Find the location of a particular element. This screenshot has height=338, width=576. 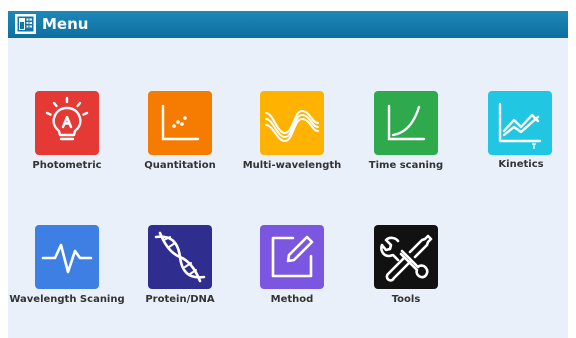

wavelength-scaning-label: Wavelength Scaning is located at coordinates (67, 299).